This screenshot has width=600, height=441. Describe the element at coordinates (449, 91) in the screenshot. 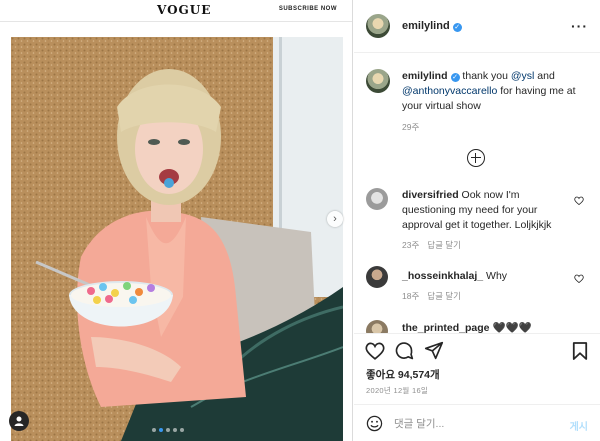

I see `mention-link: @anthonyvaccarello` at that location.